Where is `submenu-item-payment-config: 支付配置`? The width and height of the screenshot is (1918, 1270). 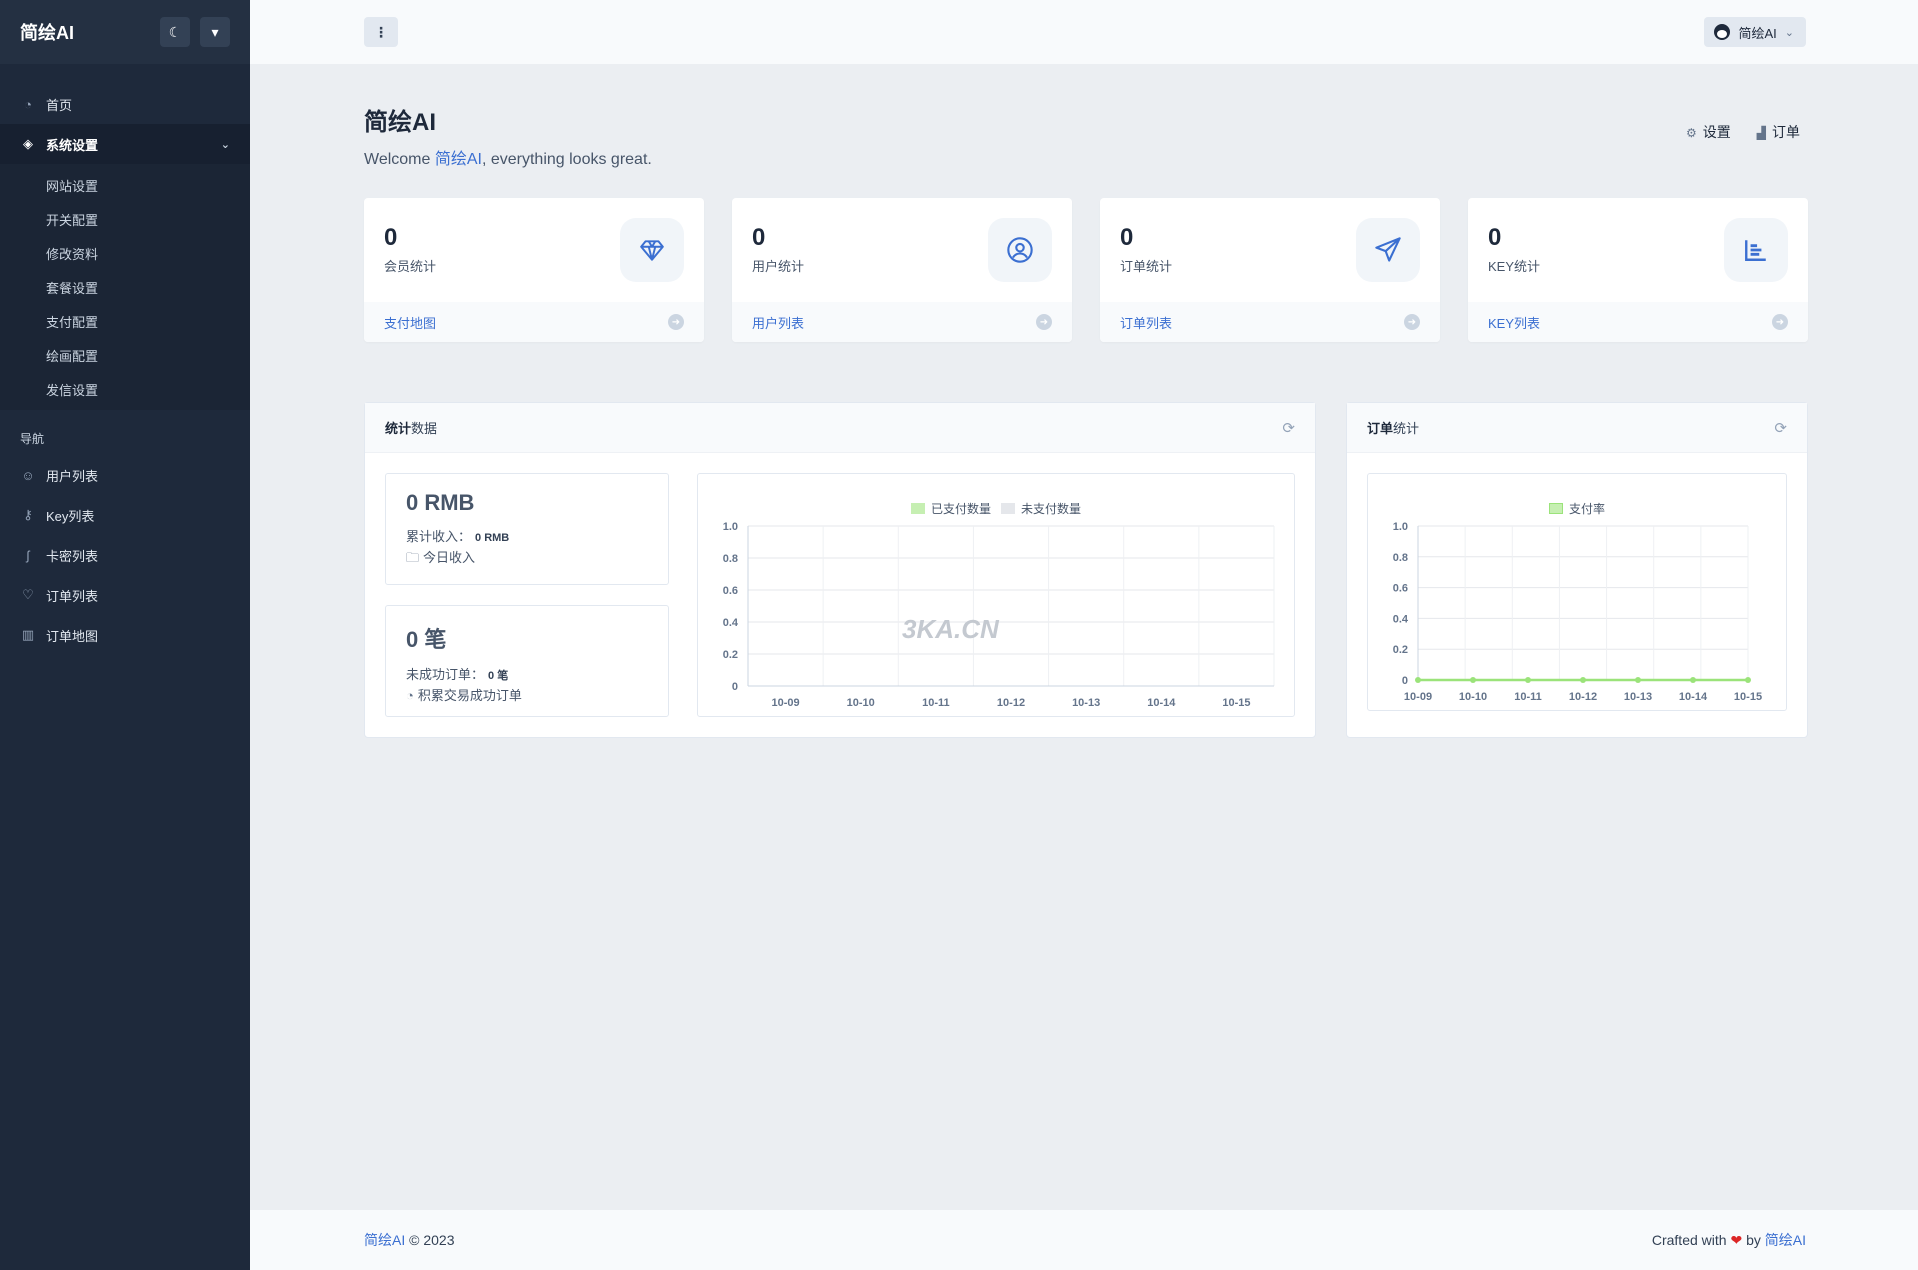
submenu-item-payment-config: 支付配置 is located at coordinates (125, 321).